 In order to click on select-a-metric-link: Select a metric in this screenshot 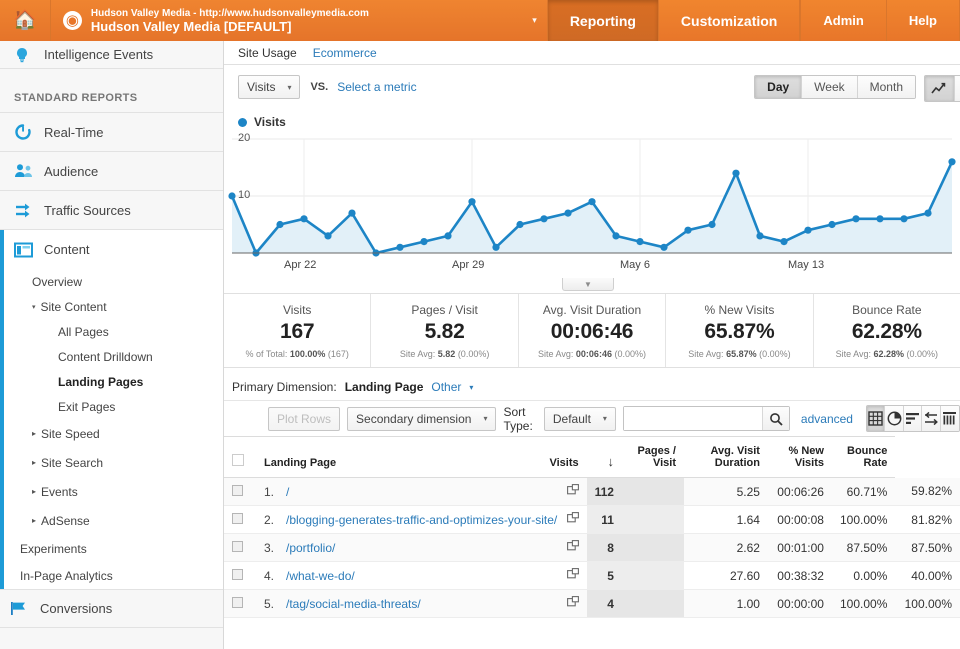, I will do `click(376, 87)`.